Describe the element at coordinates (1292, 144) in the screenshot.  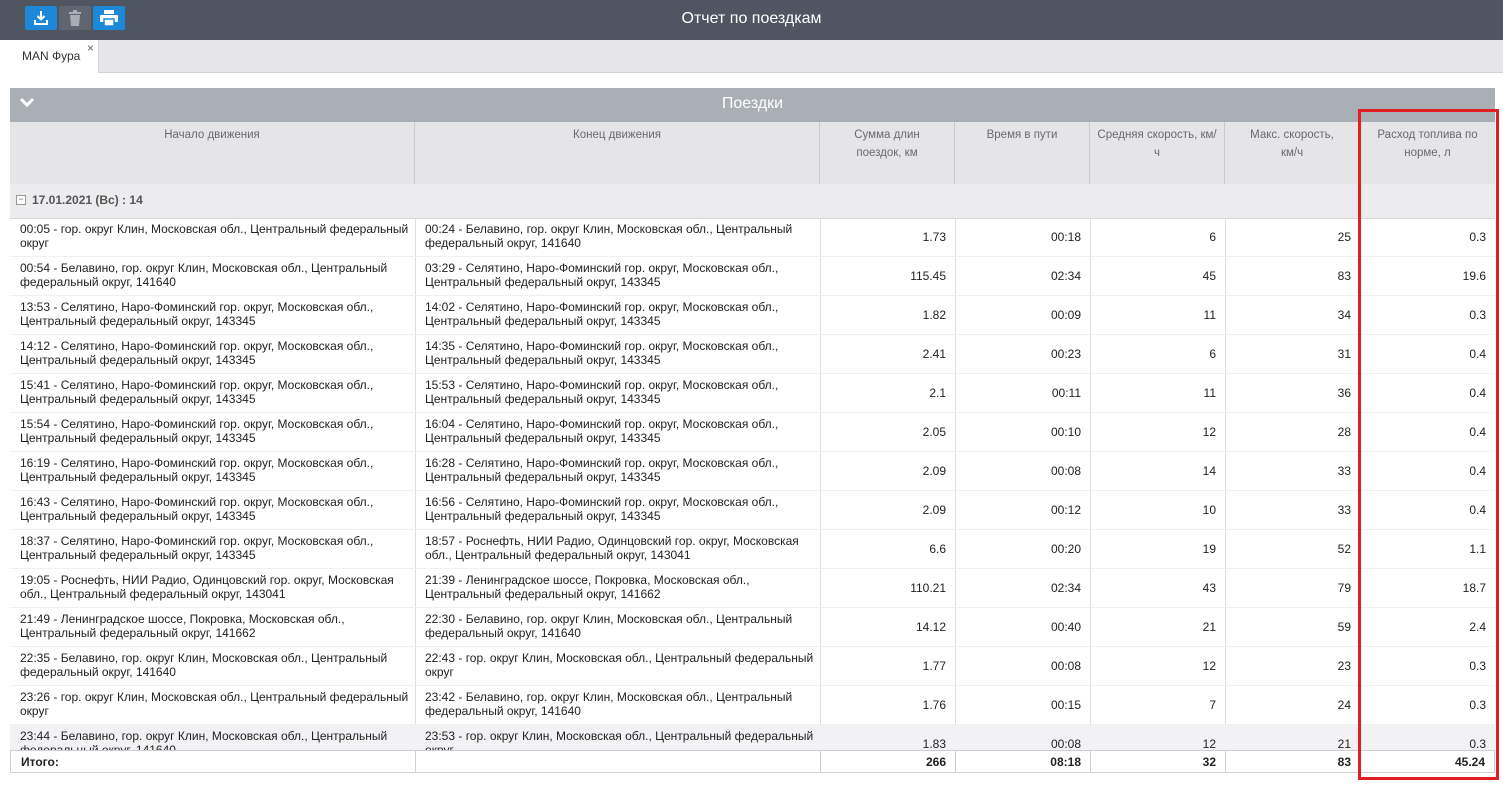
I see `column-header-max-speed-label: Макс. скорость, км/ч` at that location.